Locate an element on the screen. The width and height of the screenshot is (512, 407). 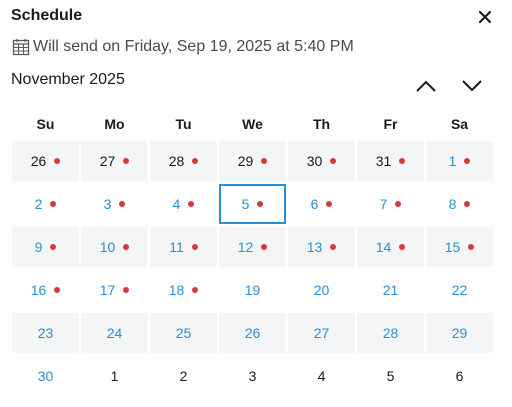
day-cell: 23 is located at coordinates (45, 333).